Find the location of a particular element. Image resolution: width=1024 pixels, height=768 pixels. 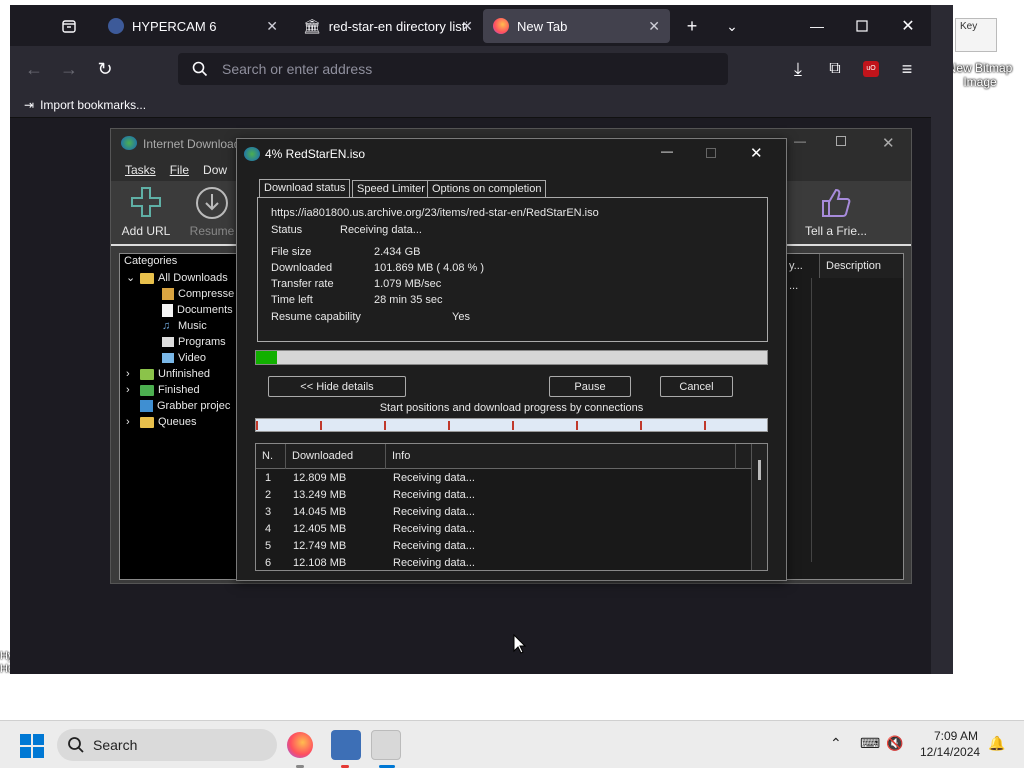

progress-fill is located at coordinates (266, 357).